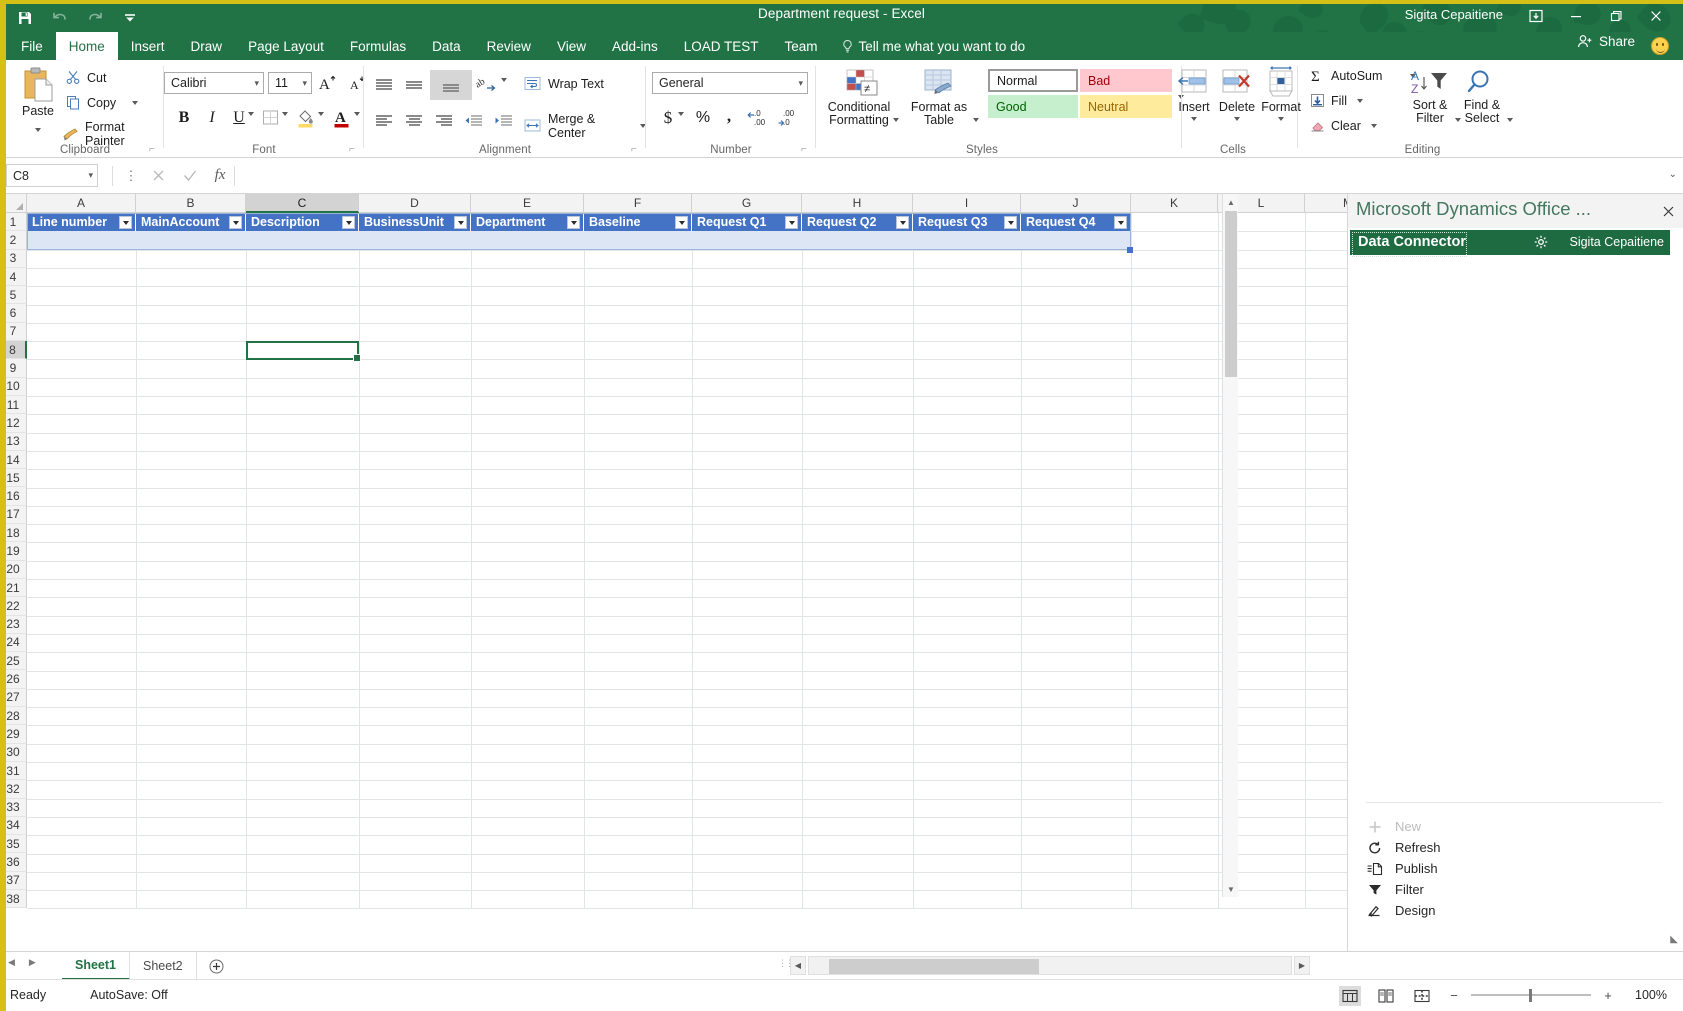 The image size is (1683, 1011). What do you see at coordinates (1281, 119) in the screenshot?
I see `format-dropdown-icon` at bounding box center [1281, 119].